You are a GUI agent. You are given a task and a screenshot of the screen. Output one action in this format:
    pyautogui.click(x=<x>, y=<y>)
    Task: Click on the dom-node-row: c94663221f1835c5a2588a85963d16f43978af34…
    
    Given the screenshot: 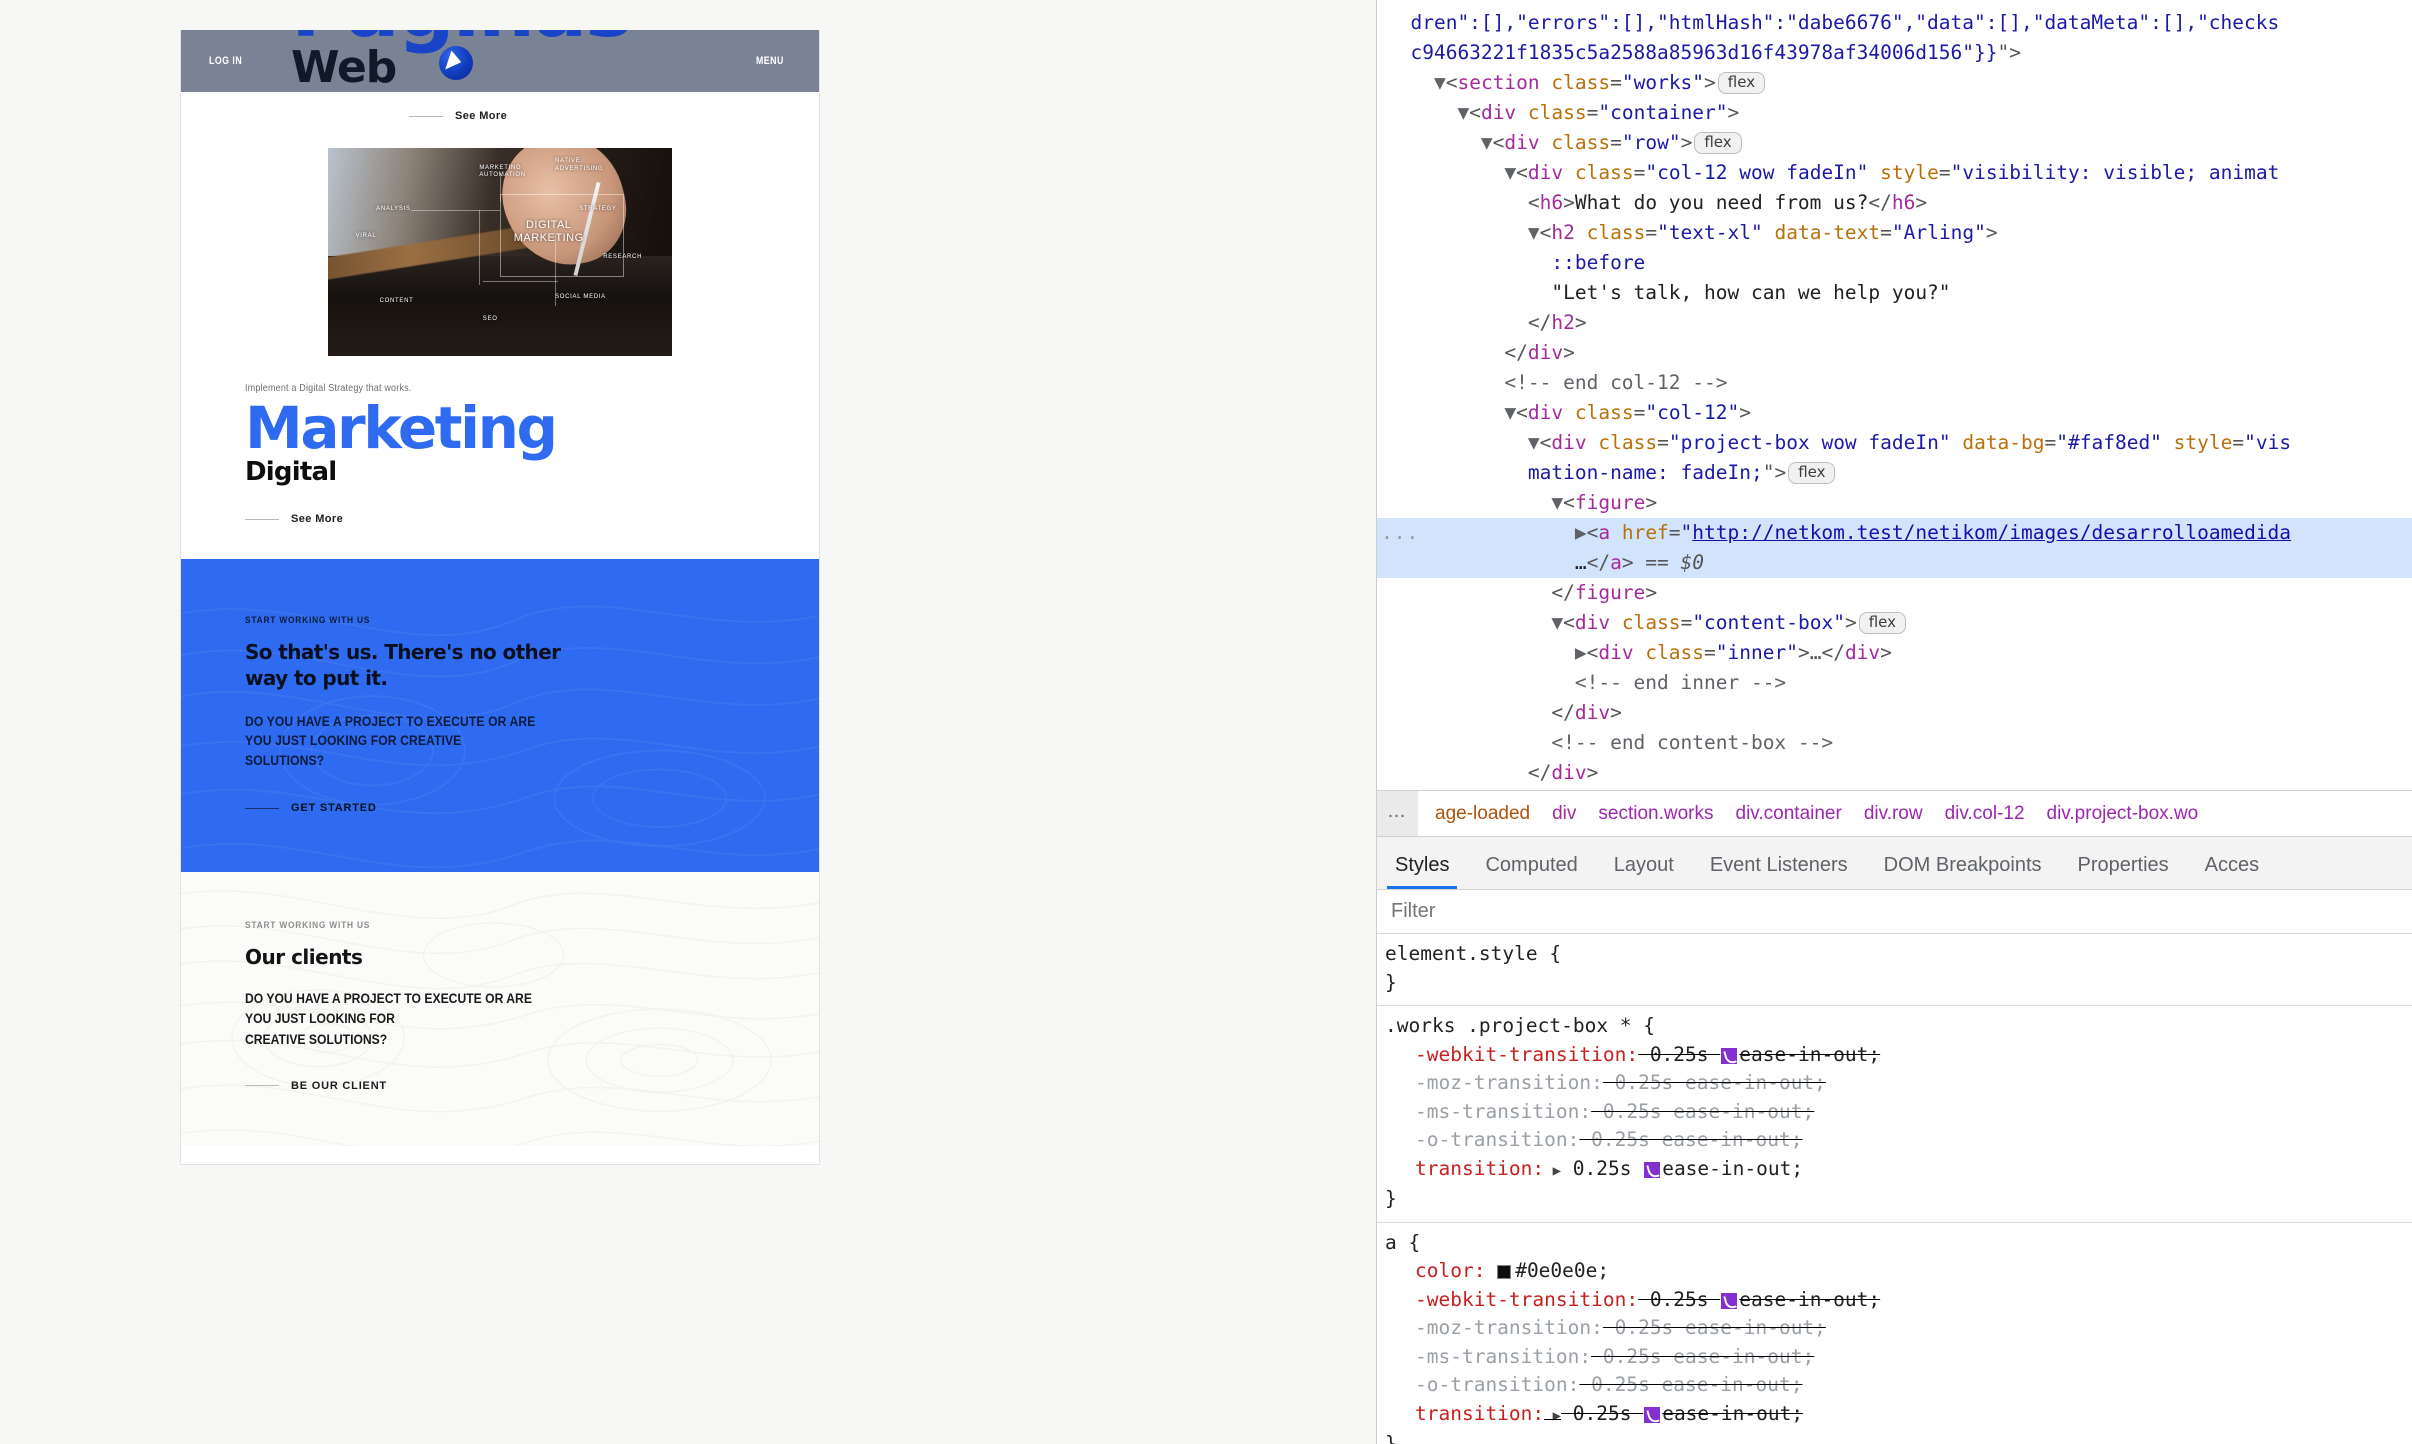 What is the action you would take?
    pyautogui.click(x=1894, y=53)
    